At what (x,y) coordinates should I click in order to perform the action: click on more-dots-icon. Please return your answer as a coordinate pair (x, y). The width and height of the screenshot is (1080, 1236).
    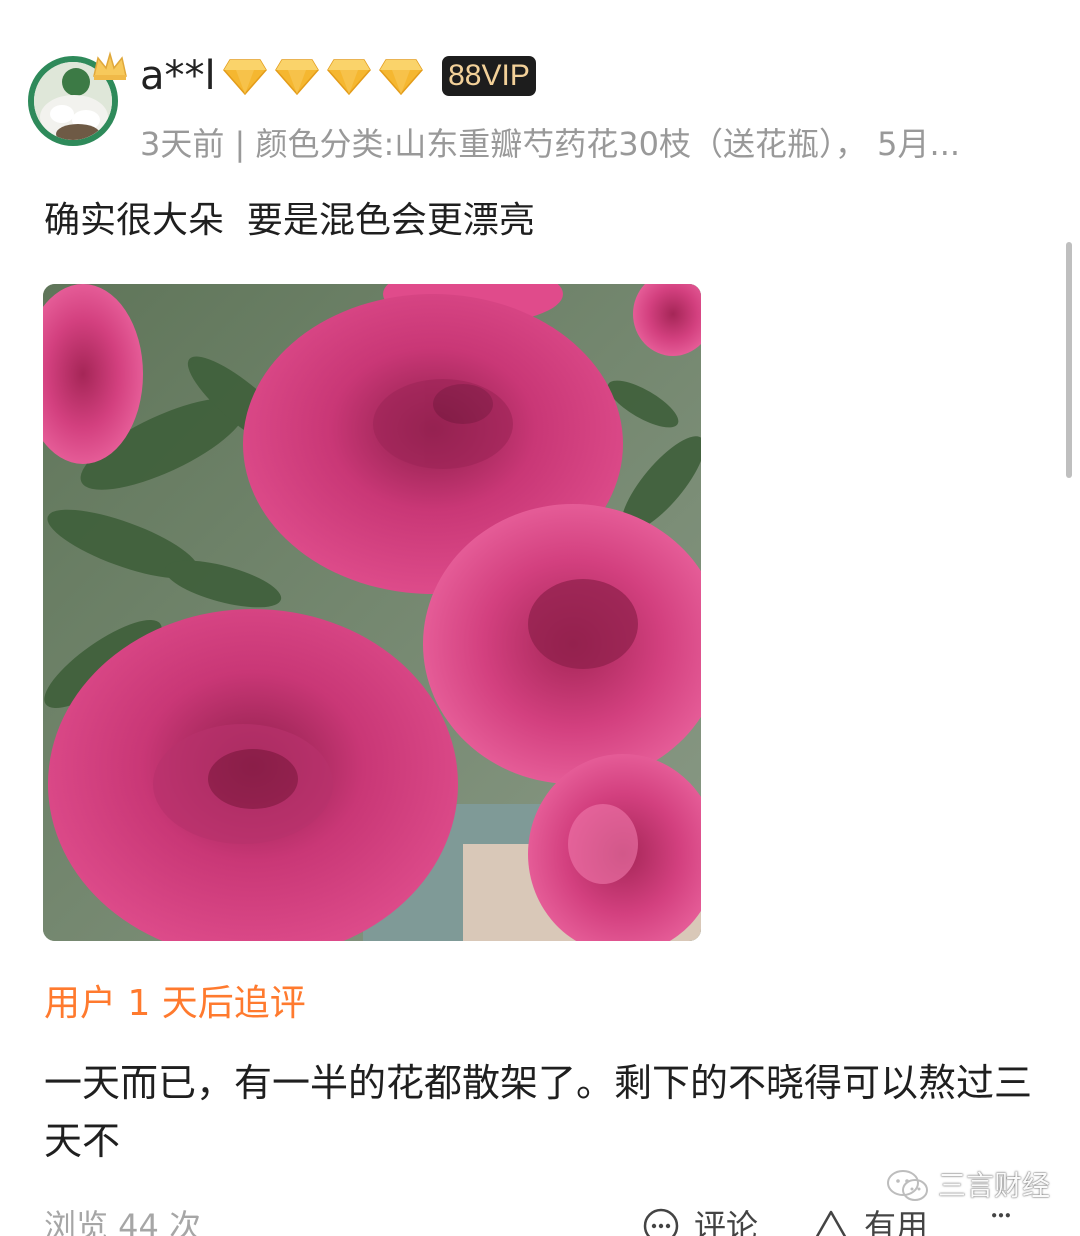
    Looking at the image, I should click on (1001, 1215).